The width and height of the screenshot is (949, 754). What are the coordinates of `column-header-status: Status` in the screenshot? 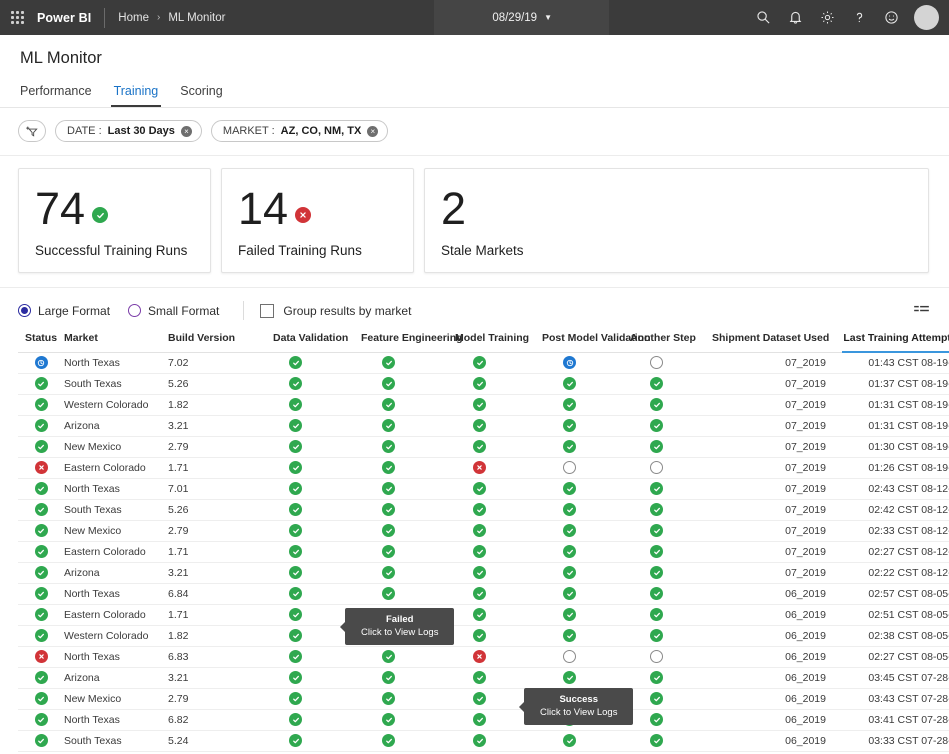 It's located at (41, 342).